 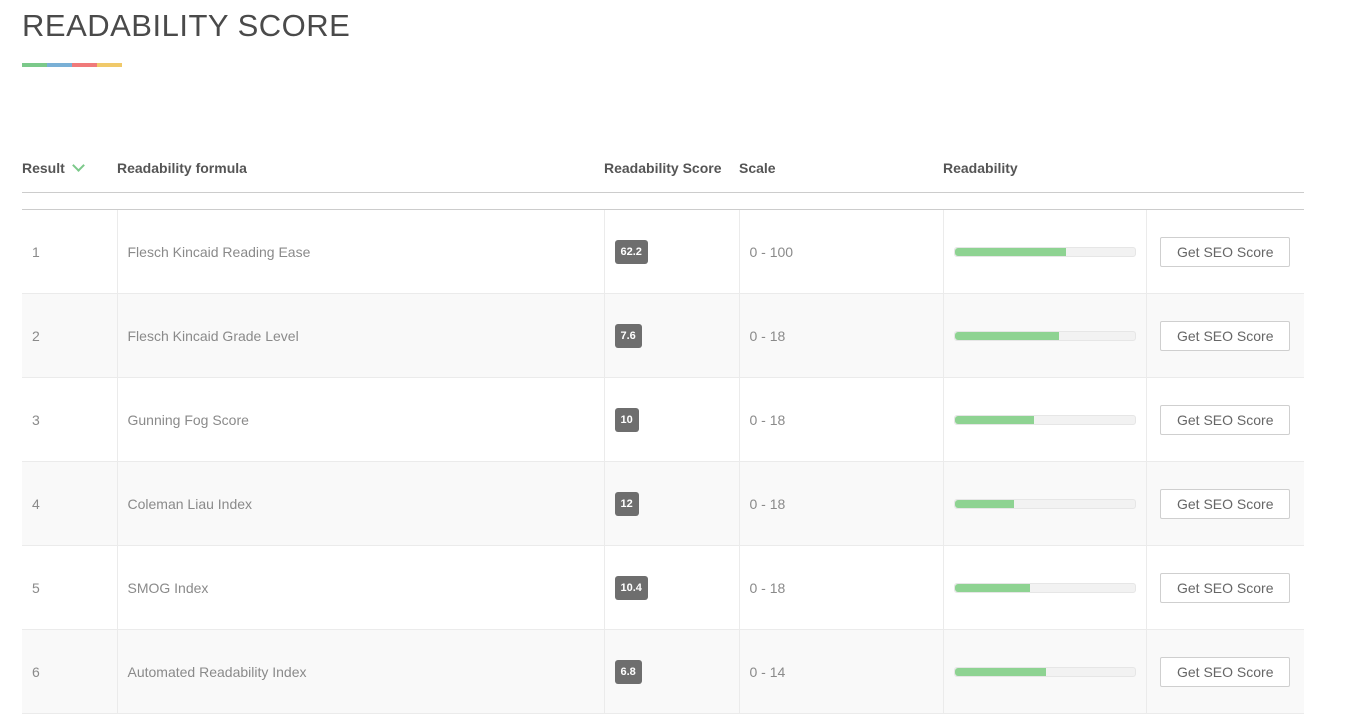 What do you see at coordinates (1225, 168) in the screenshot?
I see `column-header-action` at bounding box center [1225, 168].